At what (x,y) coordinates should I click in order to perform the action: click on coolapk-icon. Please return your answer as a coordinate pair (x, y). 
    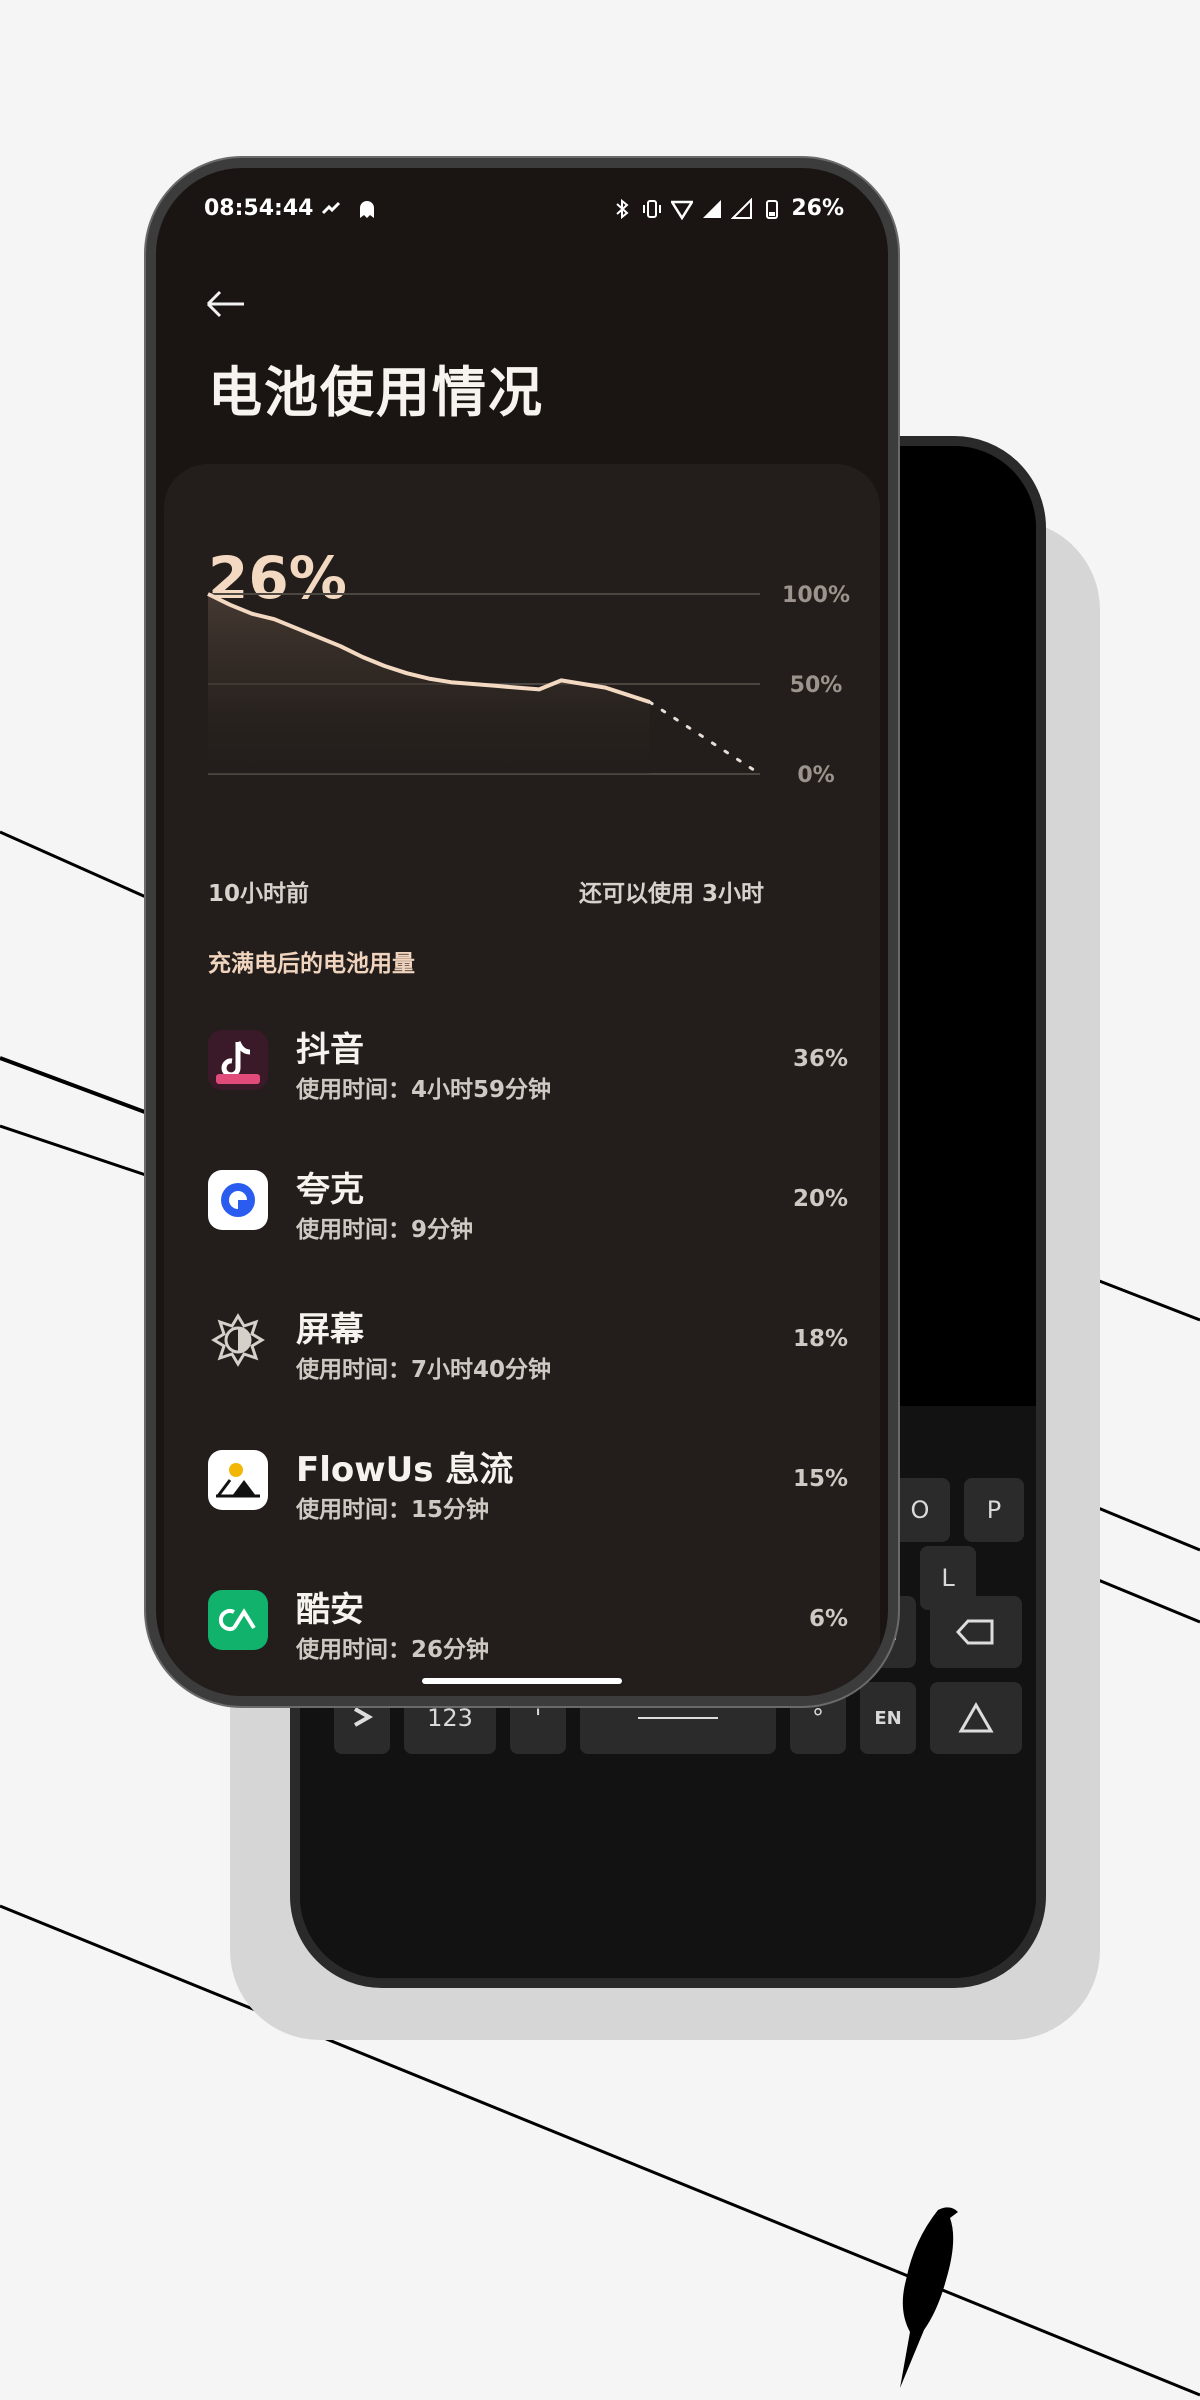
    Looking at the image, I should click on (238, 1620).